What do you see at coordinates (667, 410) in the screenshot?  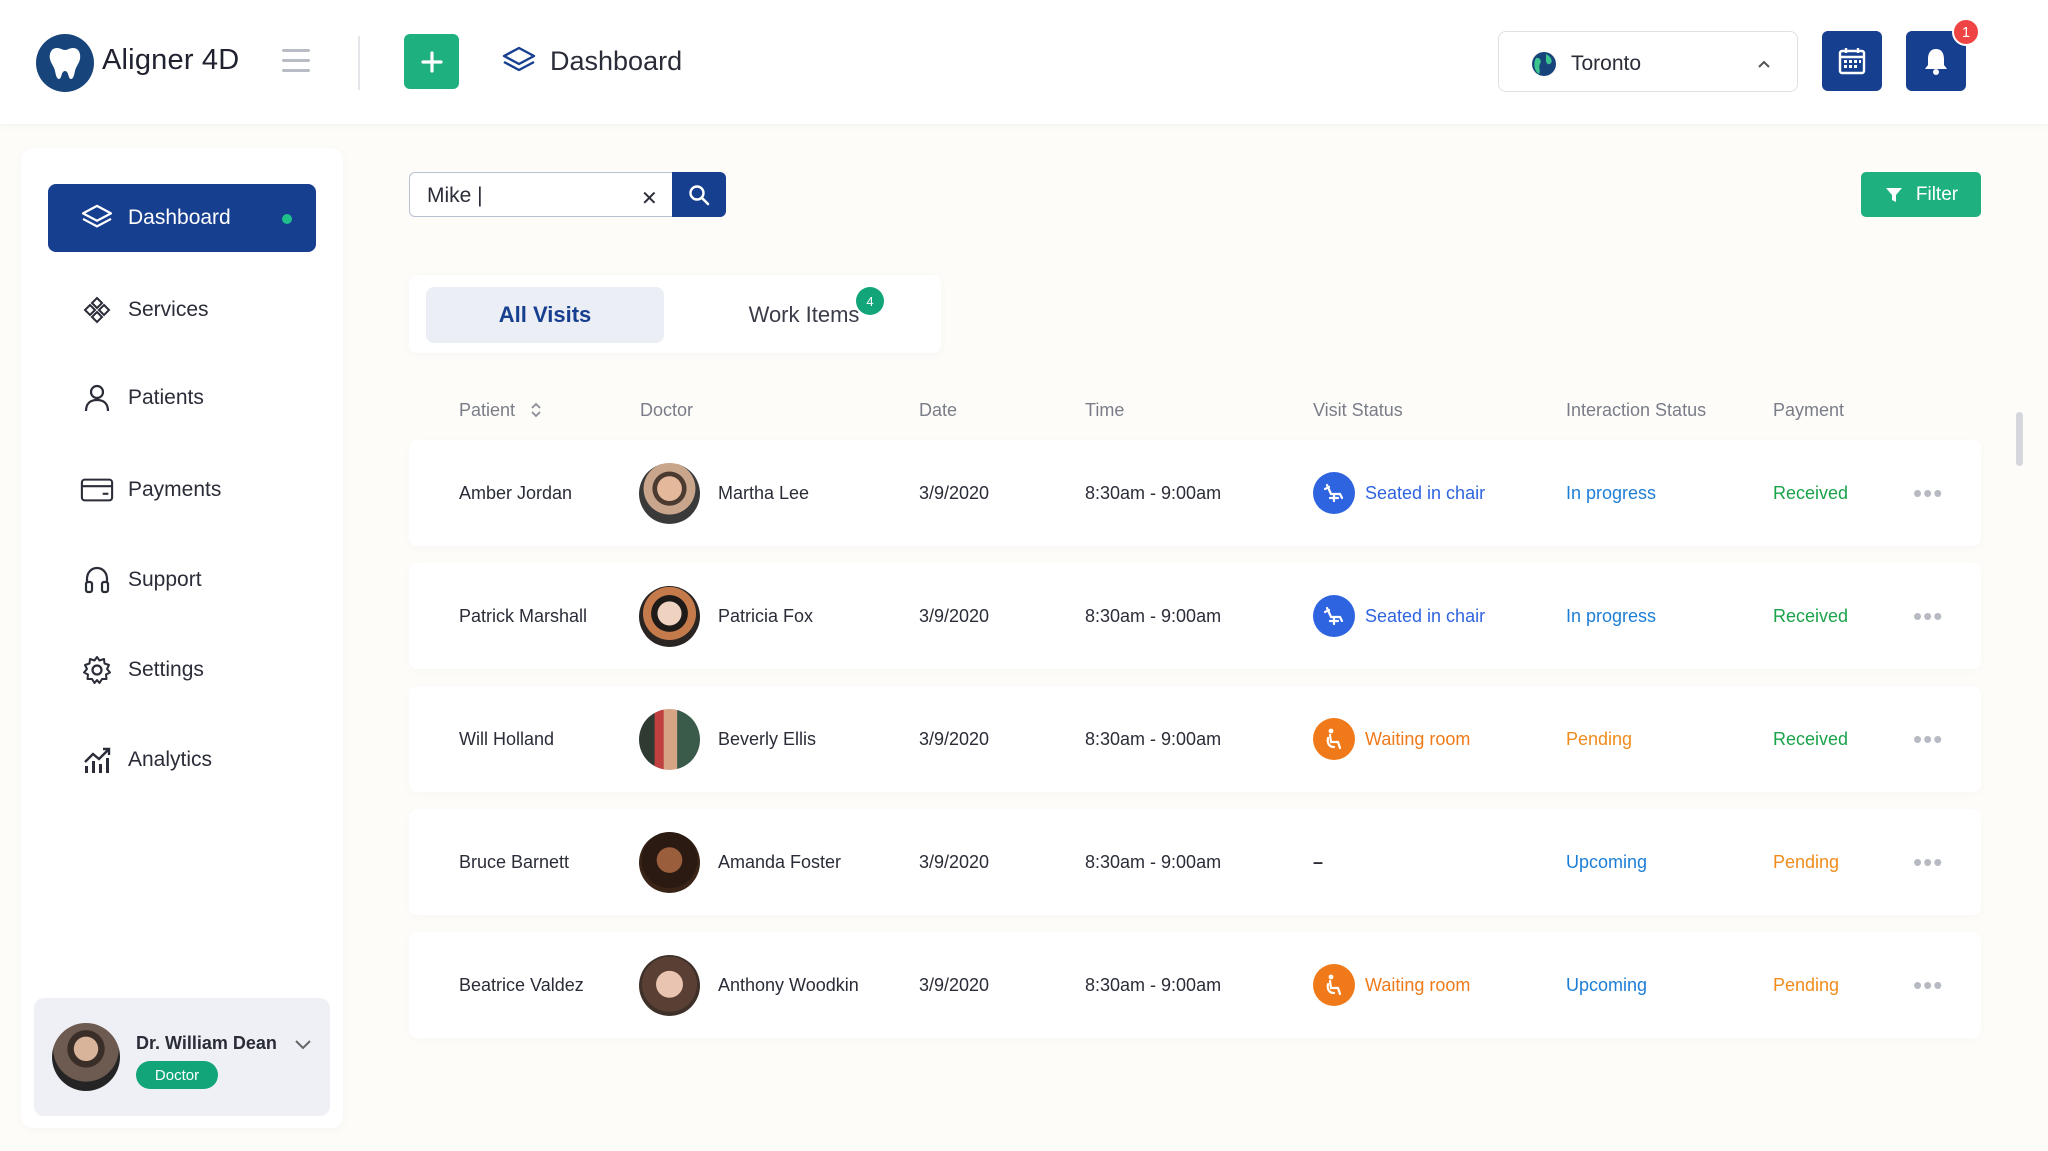 I see `column-header-doctor: Doctor` at bounding box center [667, 410].